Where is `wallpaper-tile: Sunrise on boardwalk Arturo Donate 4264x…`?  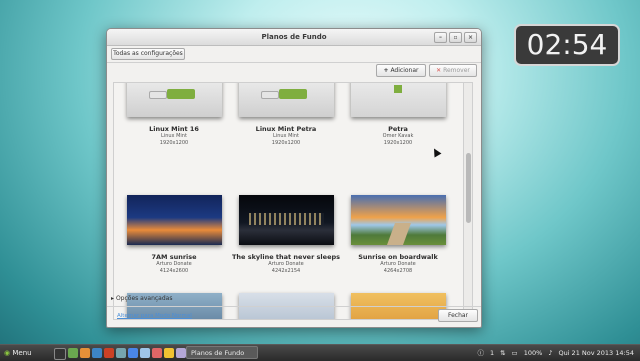 wallpaper-tile: Sunrise on boardwalk Arturo Donate 4264x… is located at coordinates (398, 235).